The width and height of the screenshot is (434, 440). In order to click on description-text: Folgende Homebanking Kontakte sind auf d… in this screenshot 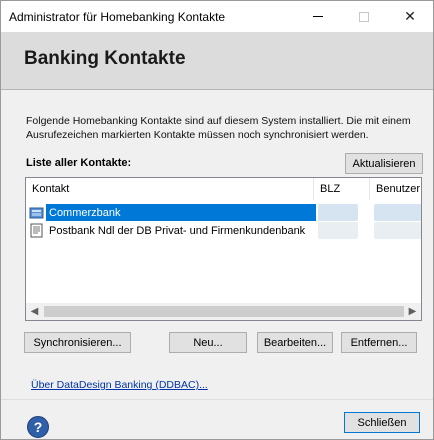, I will do `click(218, 128)`.